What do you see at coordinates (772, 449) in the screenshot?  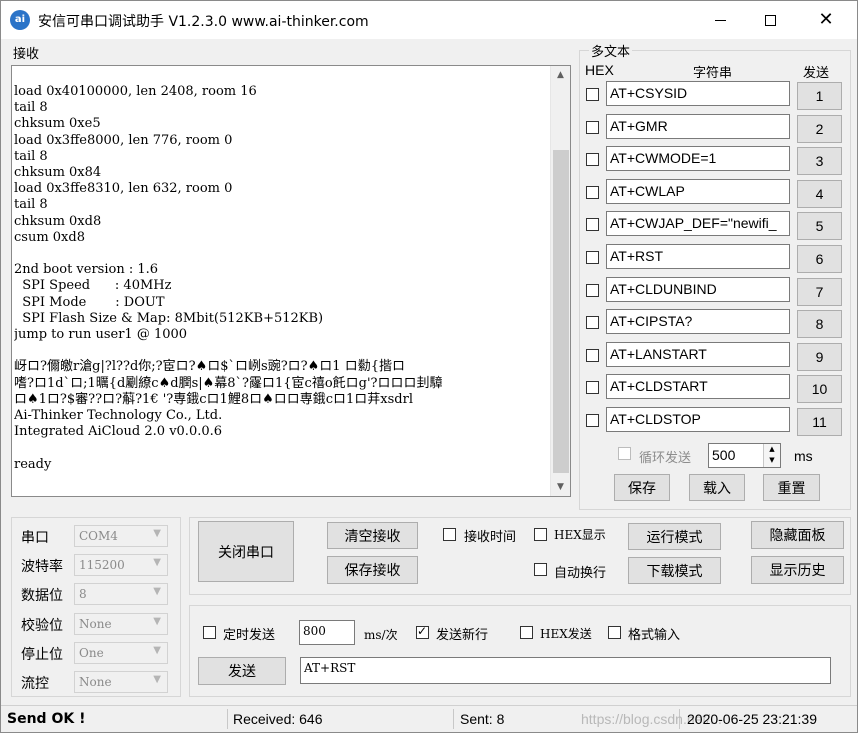 I see `spin-up-icon: ▲` at bounding box center [772, 449].